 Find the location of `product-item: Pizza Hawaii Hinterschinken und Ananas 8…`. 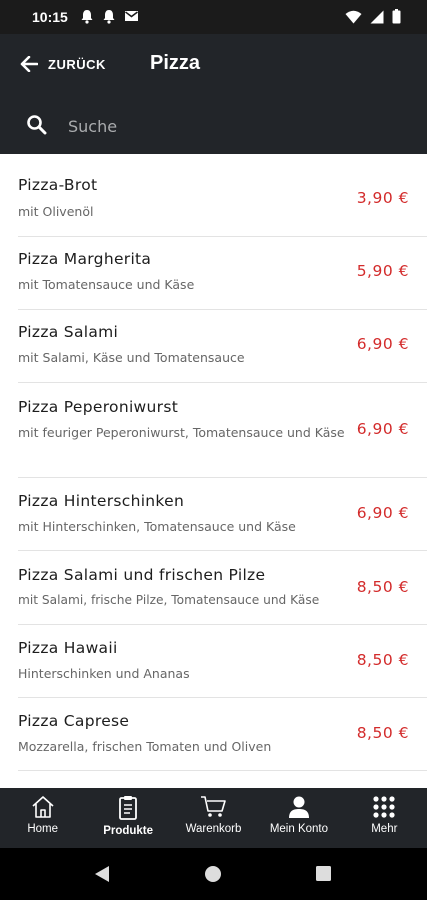

product-item: Pizza Hawaii Hinterschinken und Ananas 8… is located at coordinates (222, 661).